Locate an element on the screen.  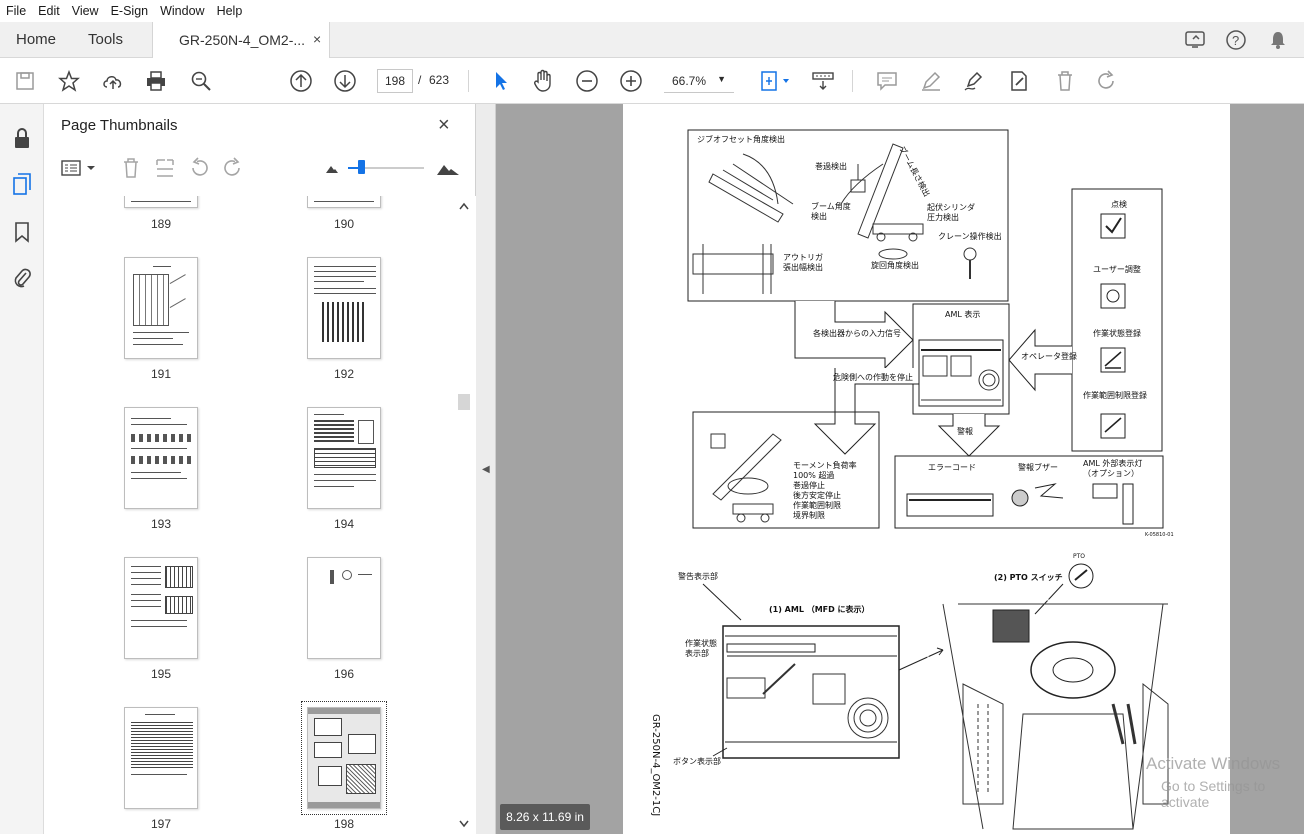
tab-close-button: × is located at coordinates (317, 39).